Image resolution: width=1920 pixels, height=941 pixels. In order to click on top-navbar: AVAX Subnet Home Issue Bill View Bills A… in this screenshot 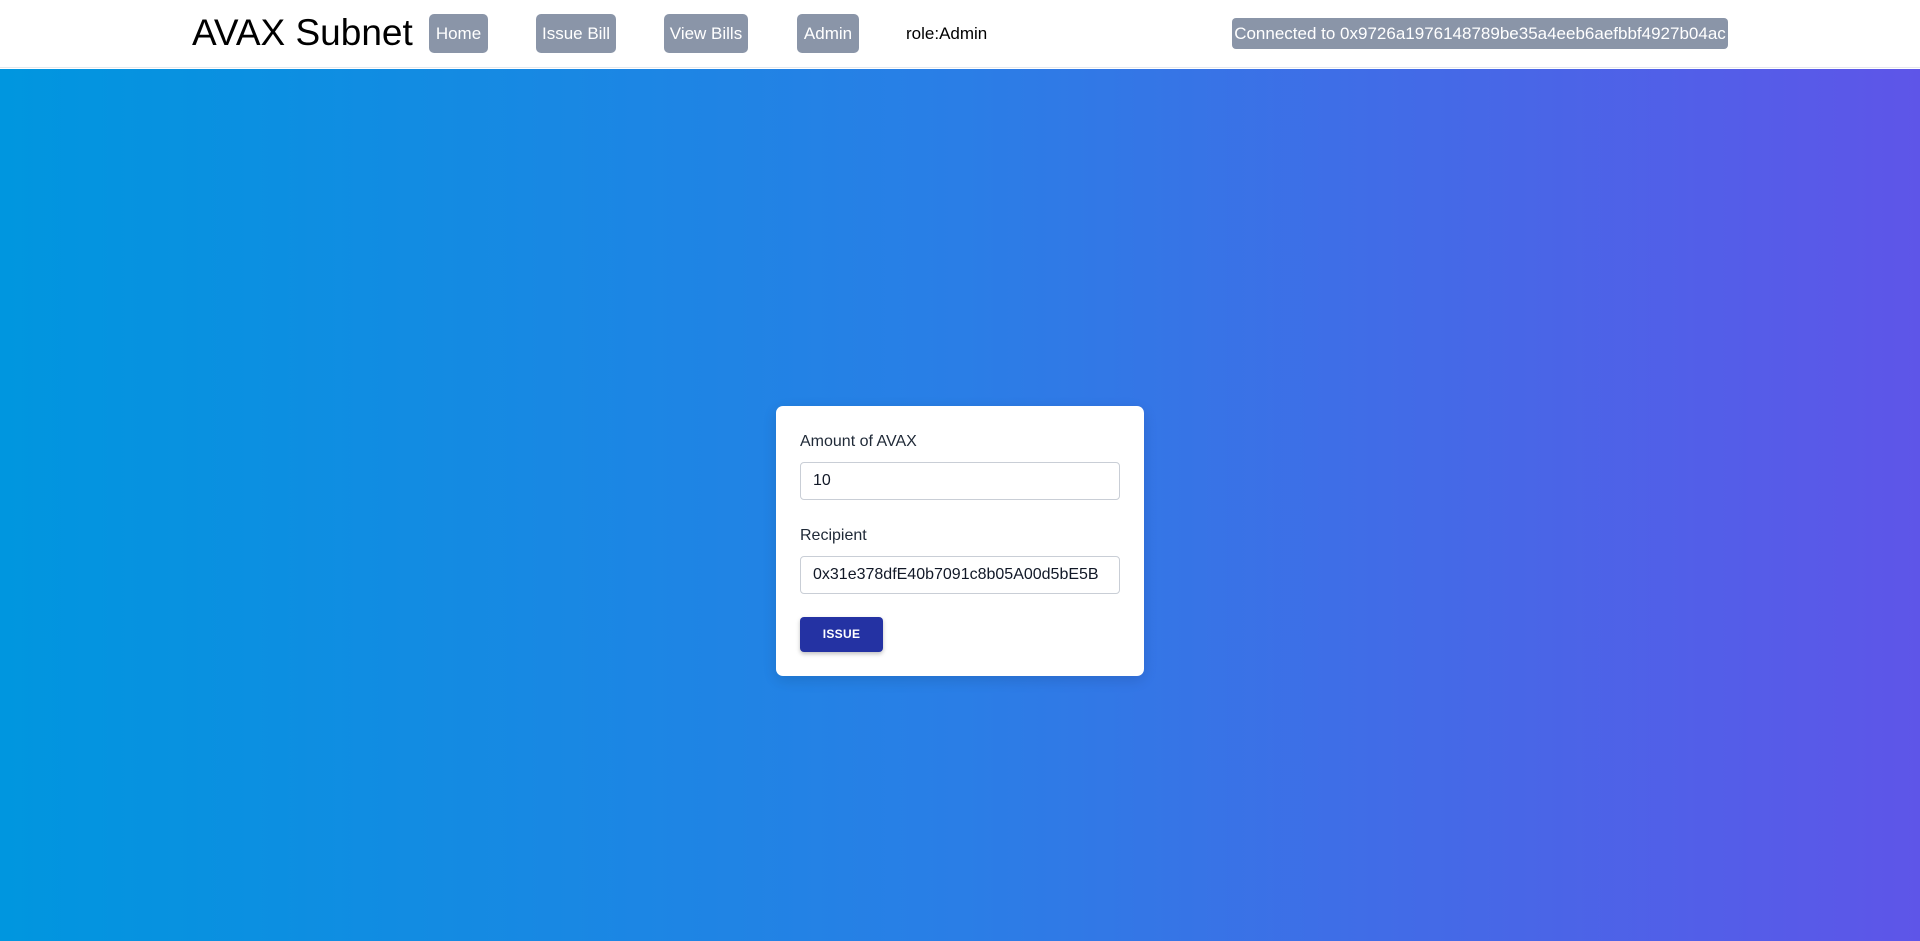, I will do `click(960, 34)`.